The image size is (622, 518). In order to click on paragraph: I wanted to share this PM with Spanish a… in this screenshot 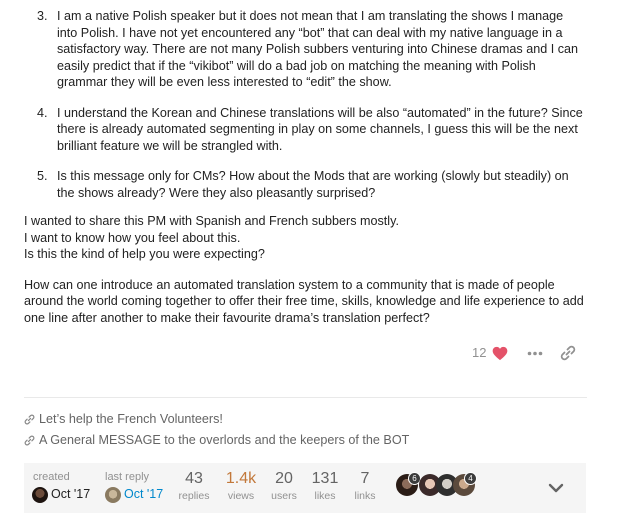, I will do `click(304, 238)`.